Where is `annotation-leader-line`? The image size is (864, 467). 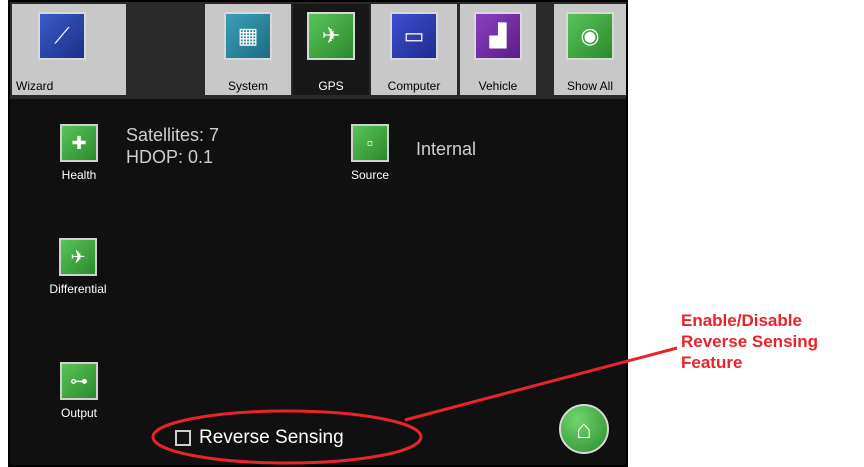 annotation-leader-line is located at coordinates (541, 384).